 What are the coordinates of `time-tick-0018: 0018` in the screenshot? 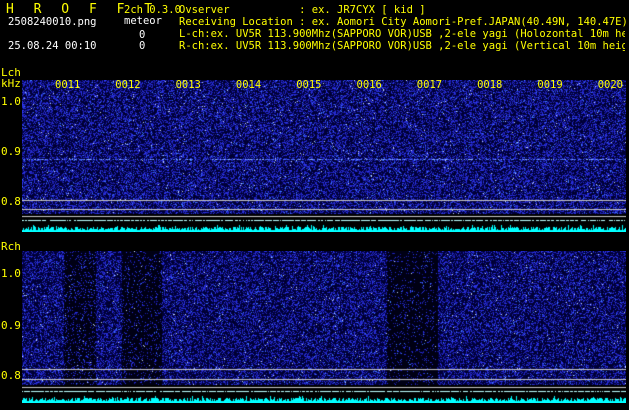 It's located at (490, 85).